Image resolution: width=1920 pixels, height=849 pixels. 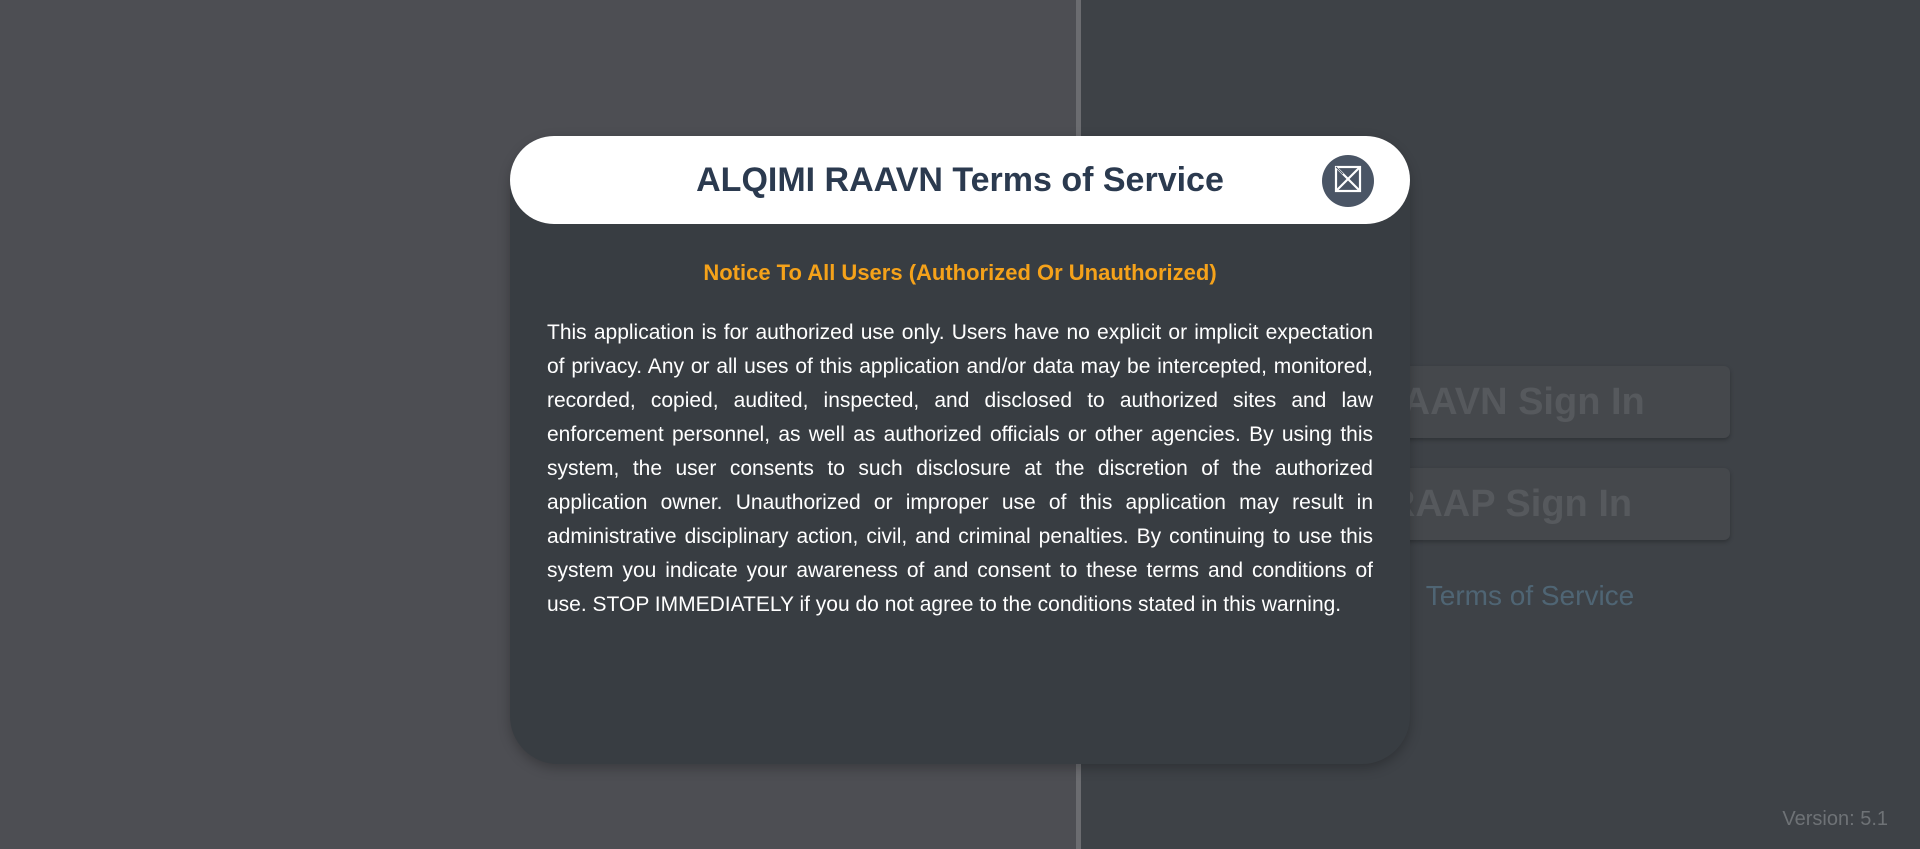 I want to click on version-label: Version: 5.1, so click(x=1835, y=819).